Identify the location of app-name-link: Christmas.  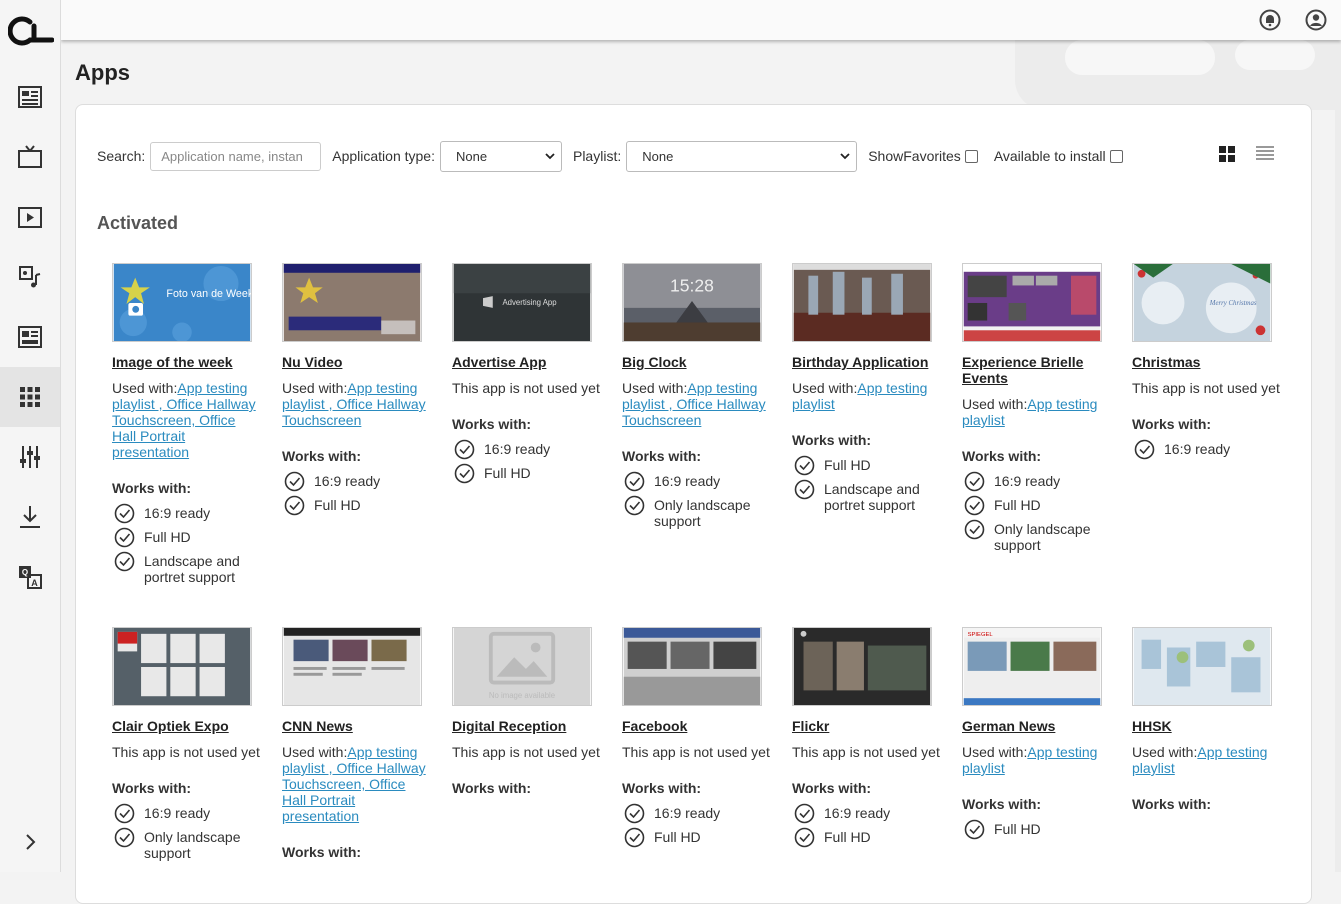
(1207, 362).